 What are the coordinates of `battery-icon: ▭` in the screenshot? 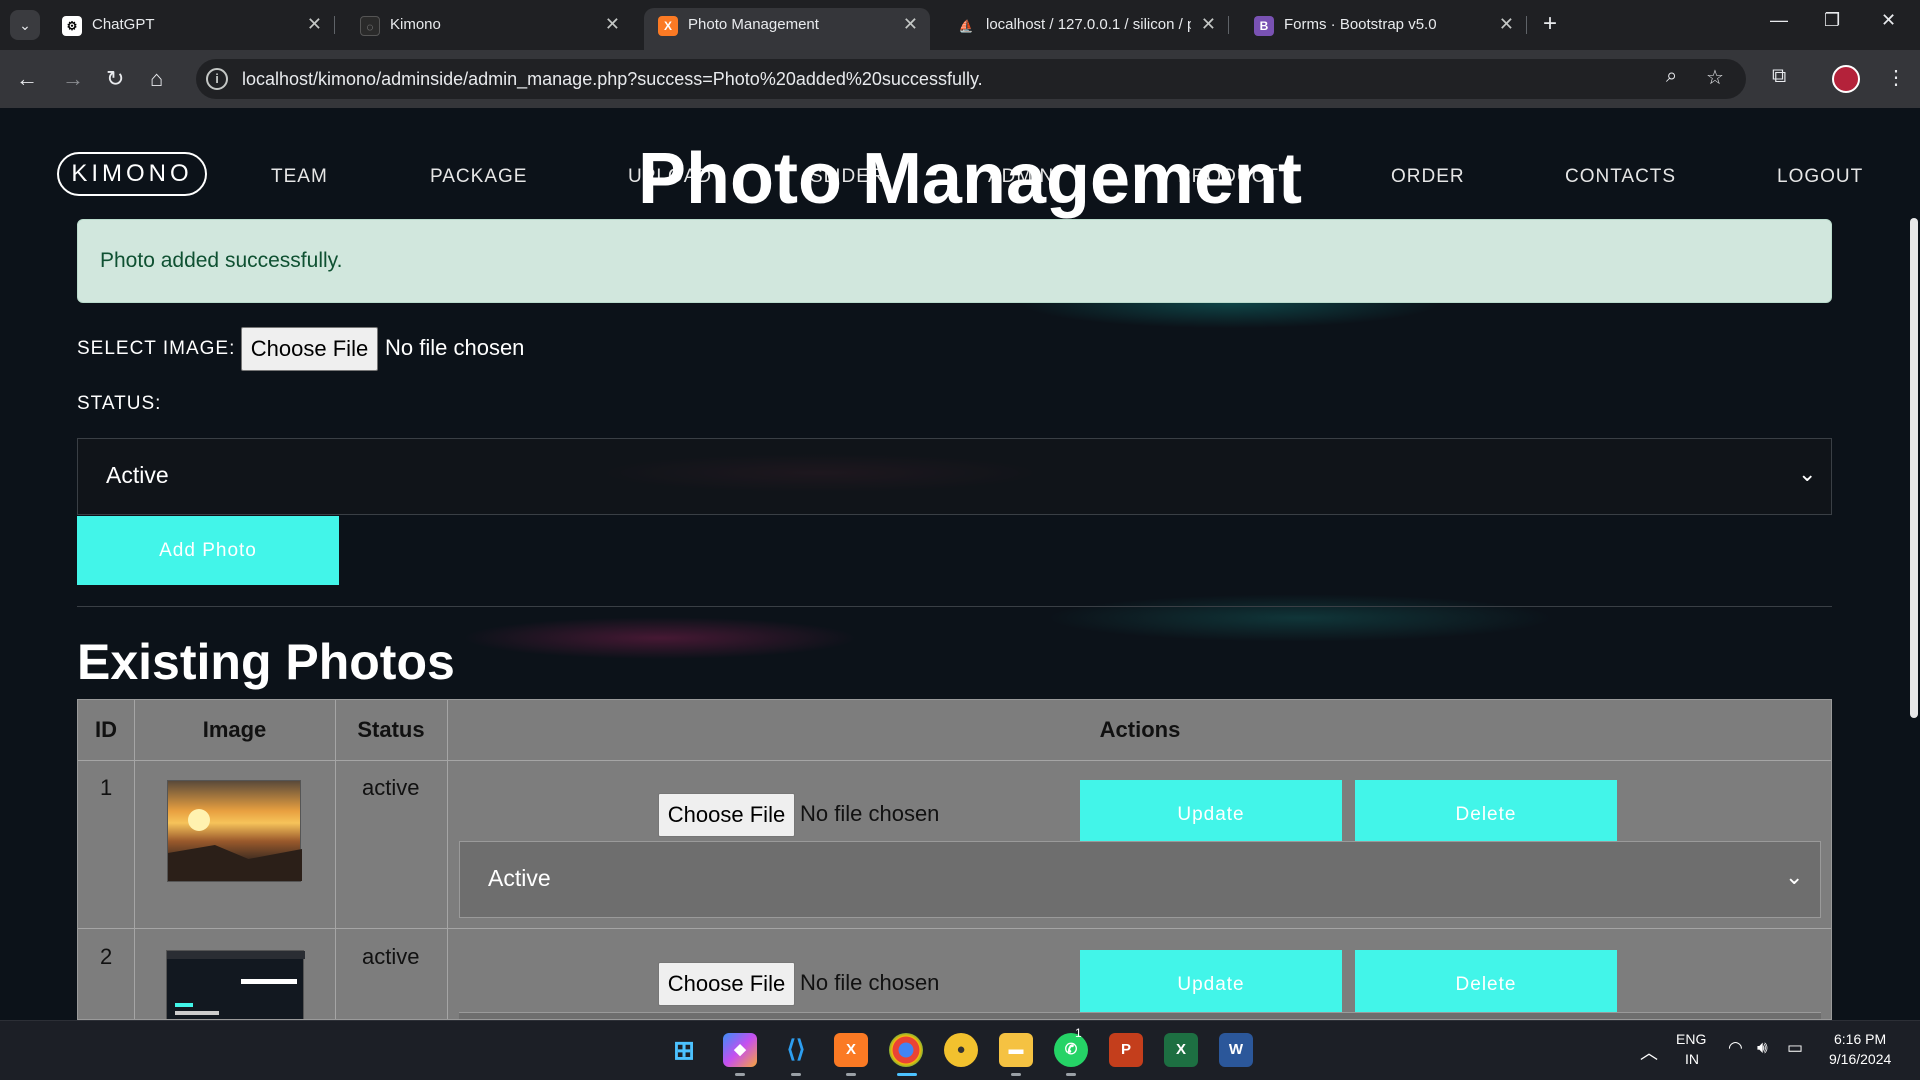 It's located at (1795, 1048).